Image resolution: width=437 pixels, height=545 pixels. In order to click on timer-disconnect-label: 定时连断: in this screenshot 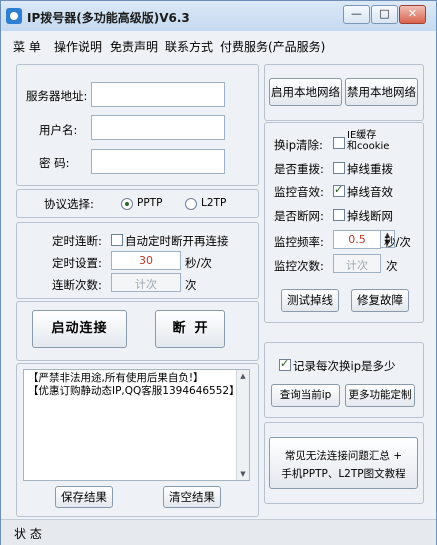, I will do `click(77, 241)`.